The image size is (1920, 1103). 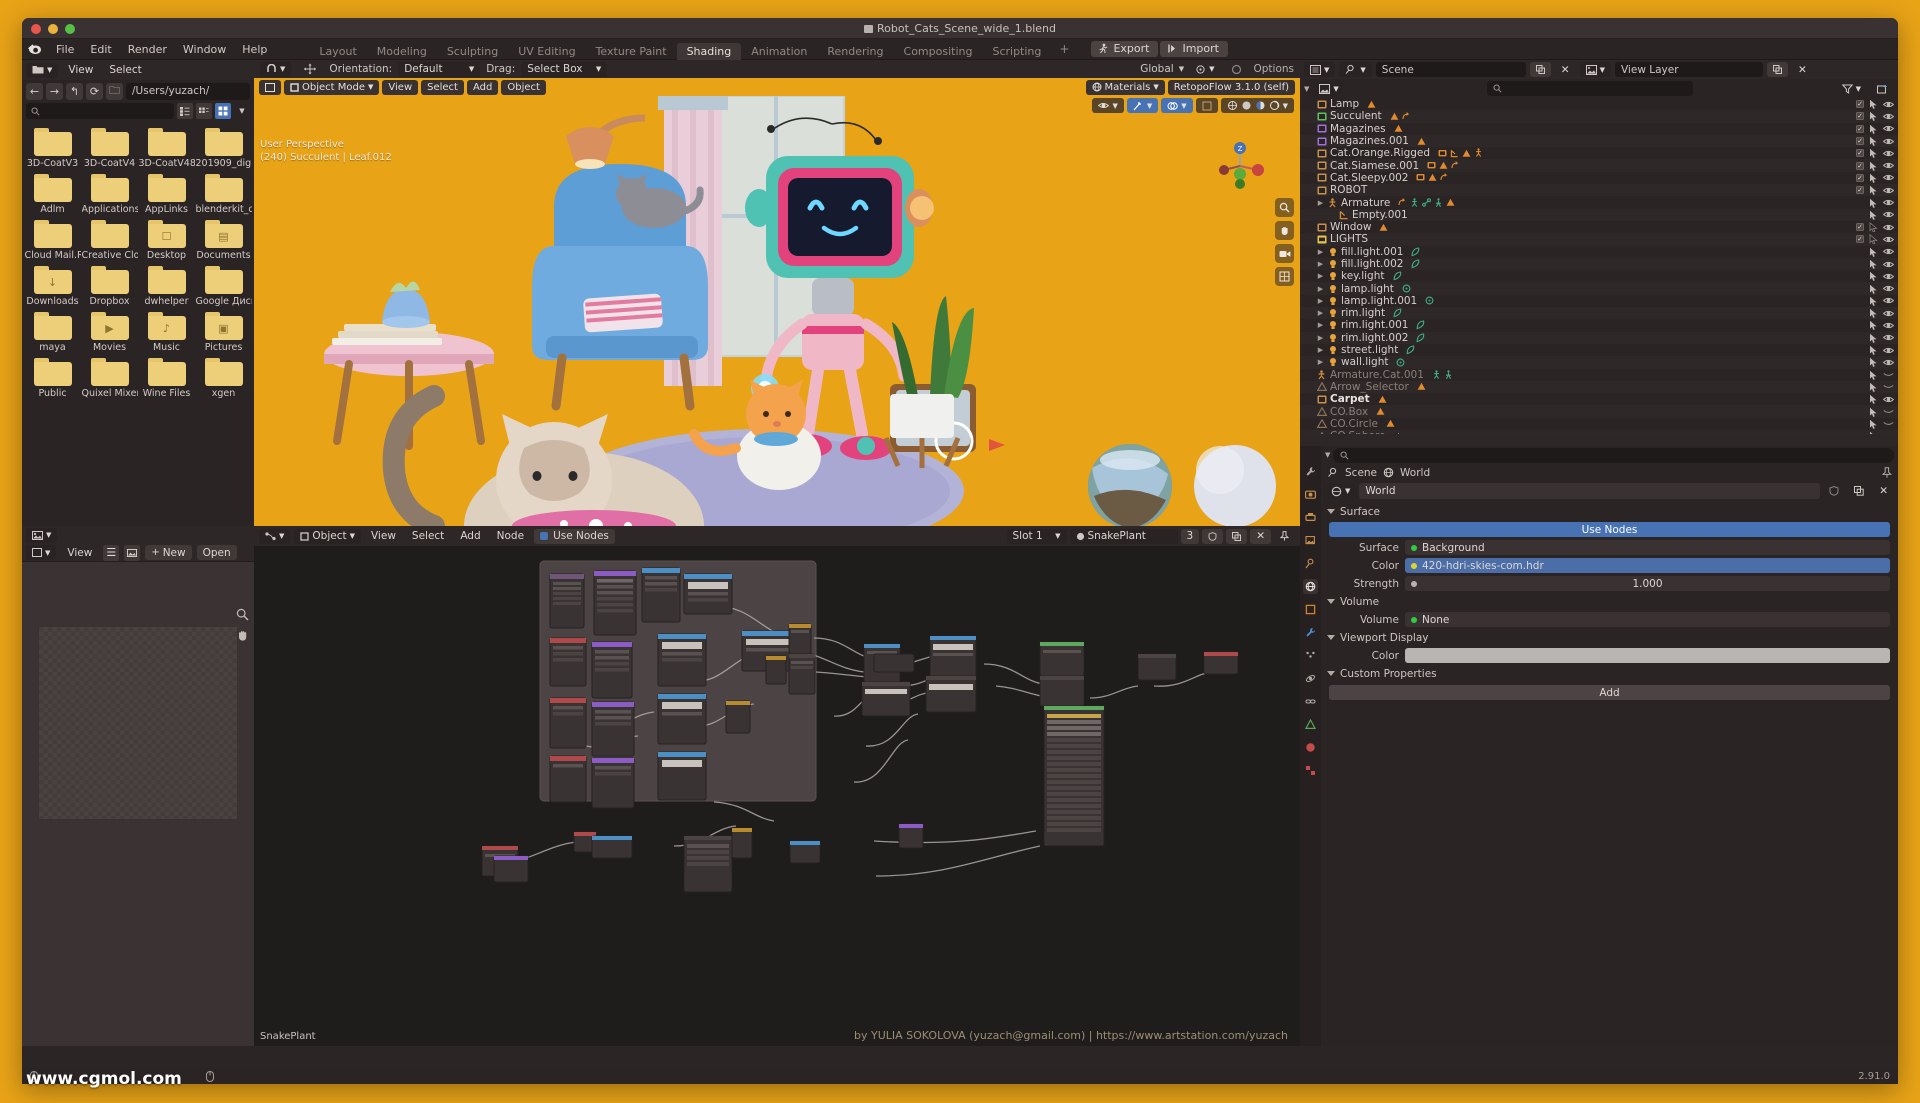 What do you see at coordinates (1540, 69) in the screenshot?
I see `new-scene-icon` at bounding box center [1540, 69].